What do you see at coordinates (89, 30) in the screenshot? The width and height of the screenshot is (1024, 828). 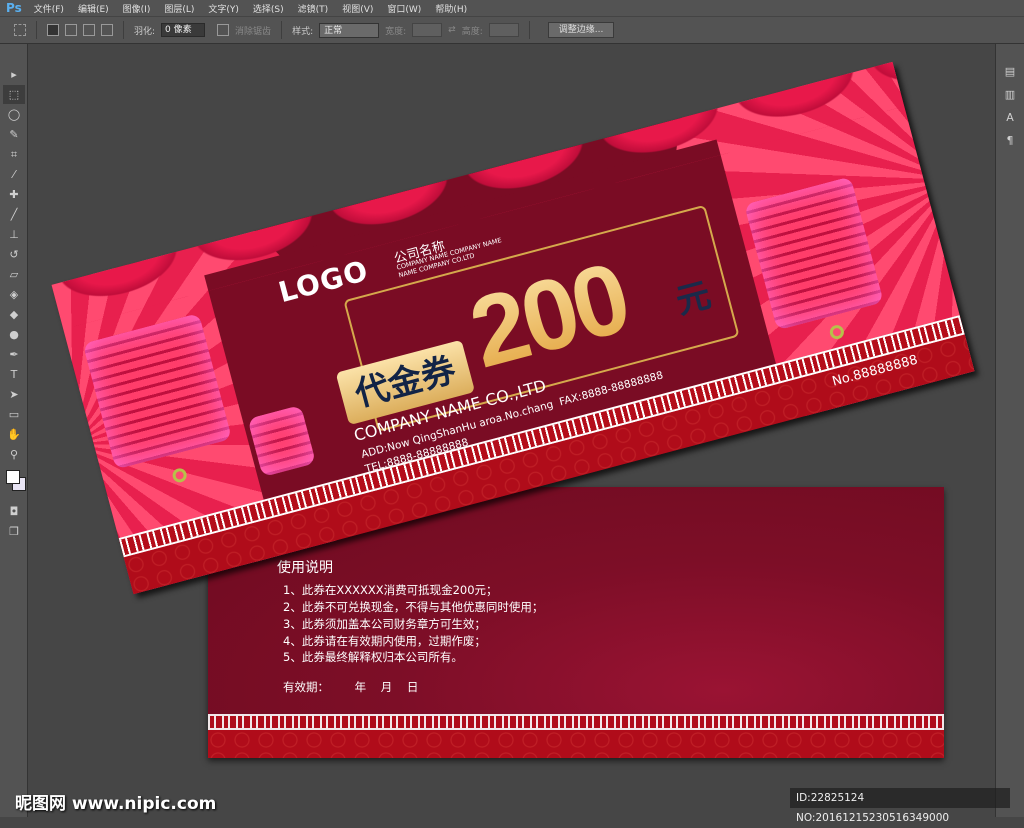 I see `subtract-selection-icon` at bounding box center [89, 30].